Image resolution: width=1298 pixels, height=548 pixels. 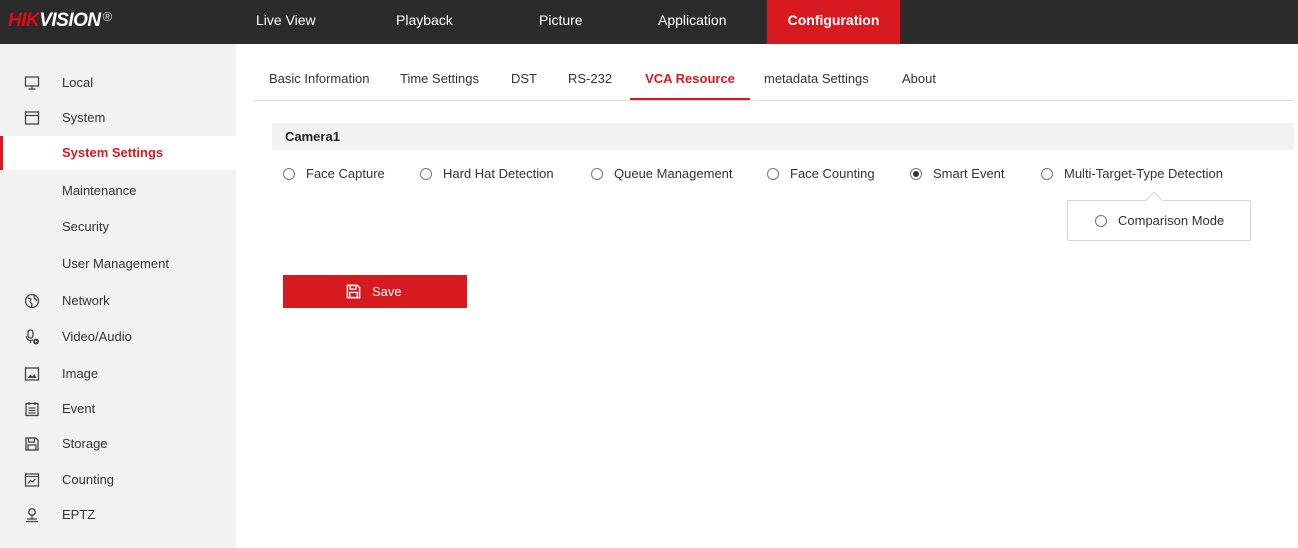 What do you see at coordinates (118, 118) in the screenshot?
I see `sidebar-item-system: System` at bounding box center [118, 118].